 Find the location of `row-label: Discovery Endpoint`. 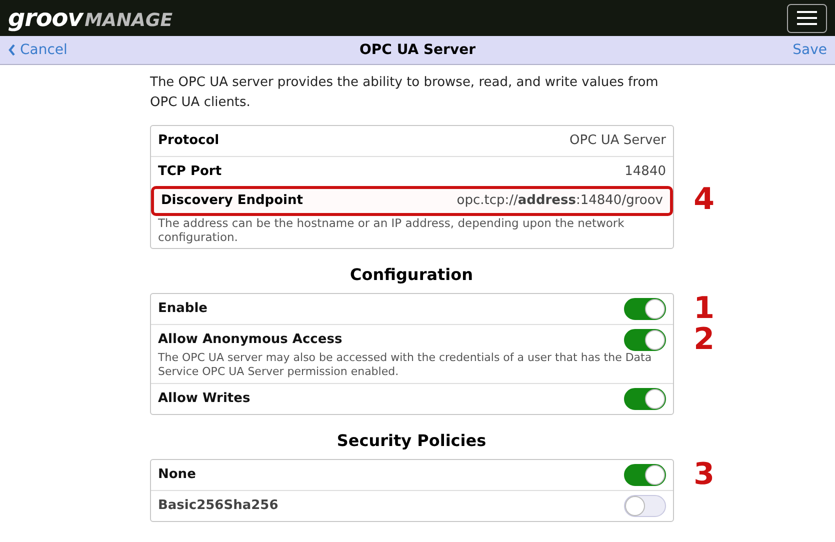

row-label: Discovery Endpoint is located at coordinates (232, 201).